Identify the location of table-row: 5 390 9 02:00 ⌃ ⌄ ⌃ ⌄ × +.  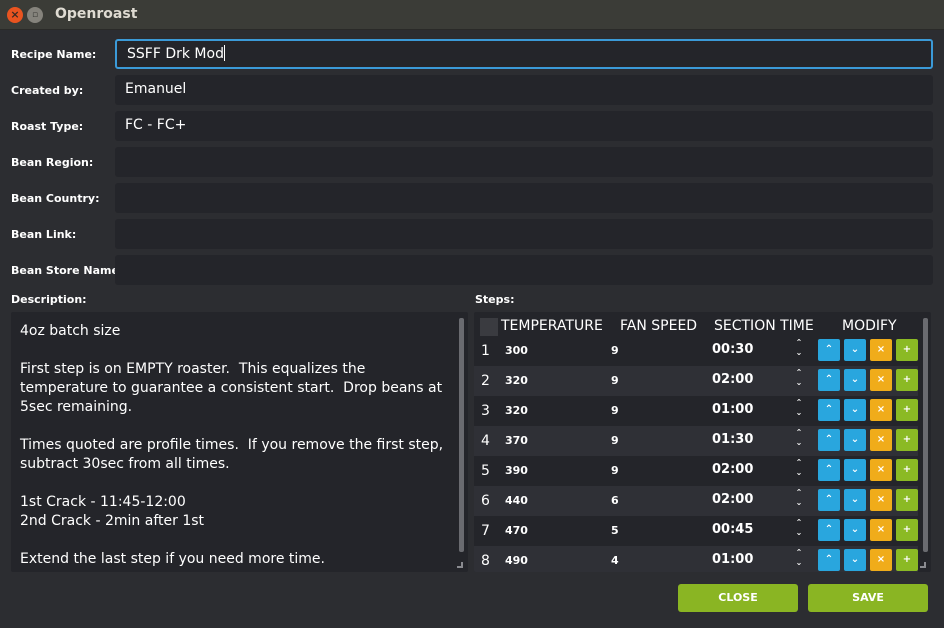
(696, 471).